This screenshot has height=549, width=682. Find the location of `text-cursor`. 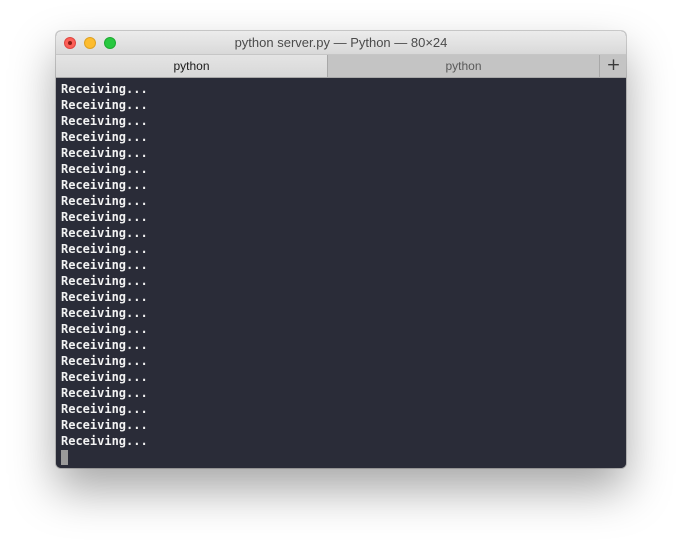

text-cursor is located at coordinates (64, 457).